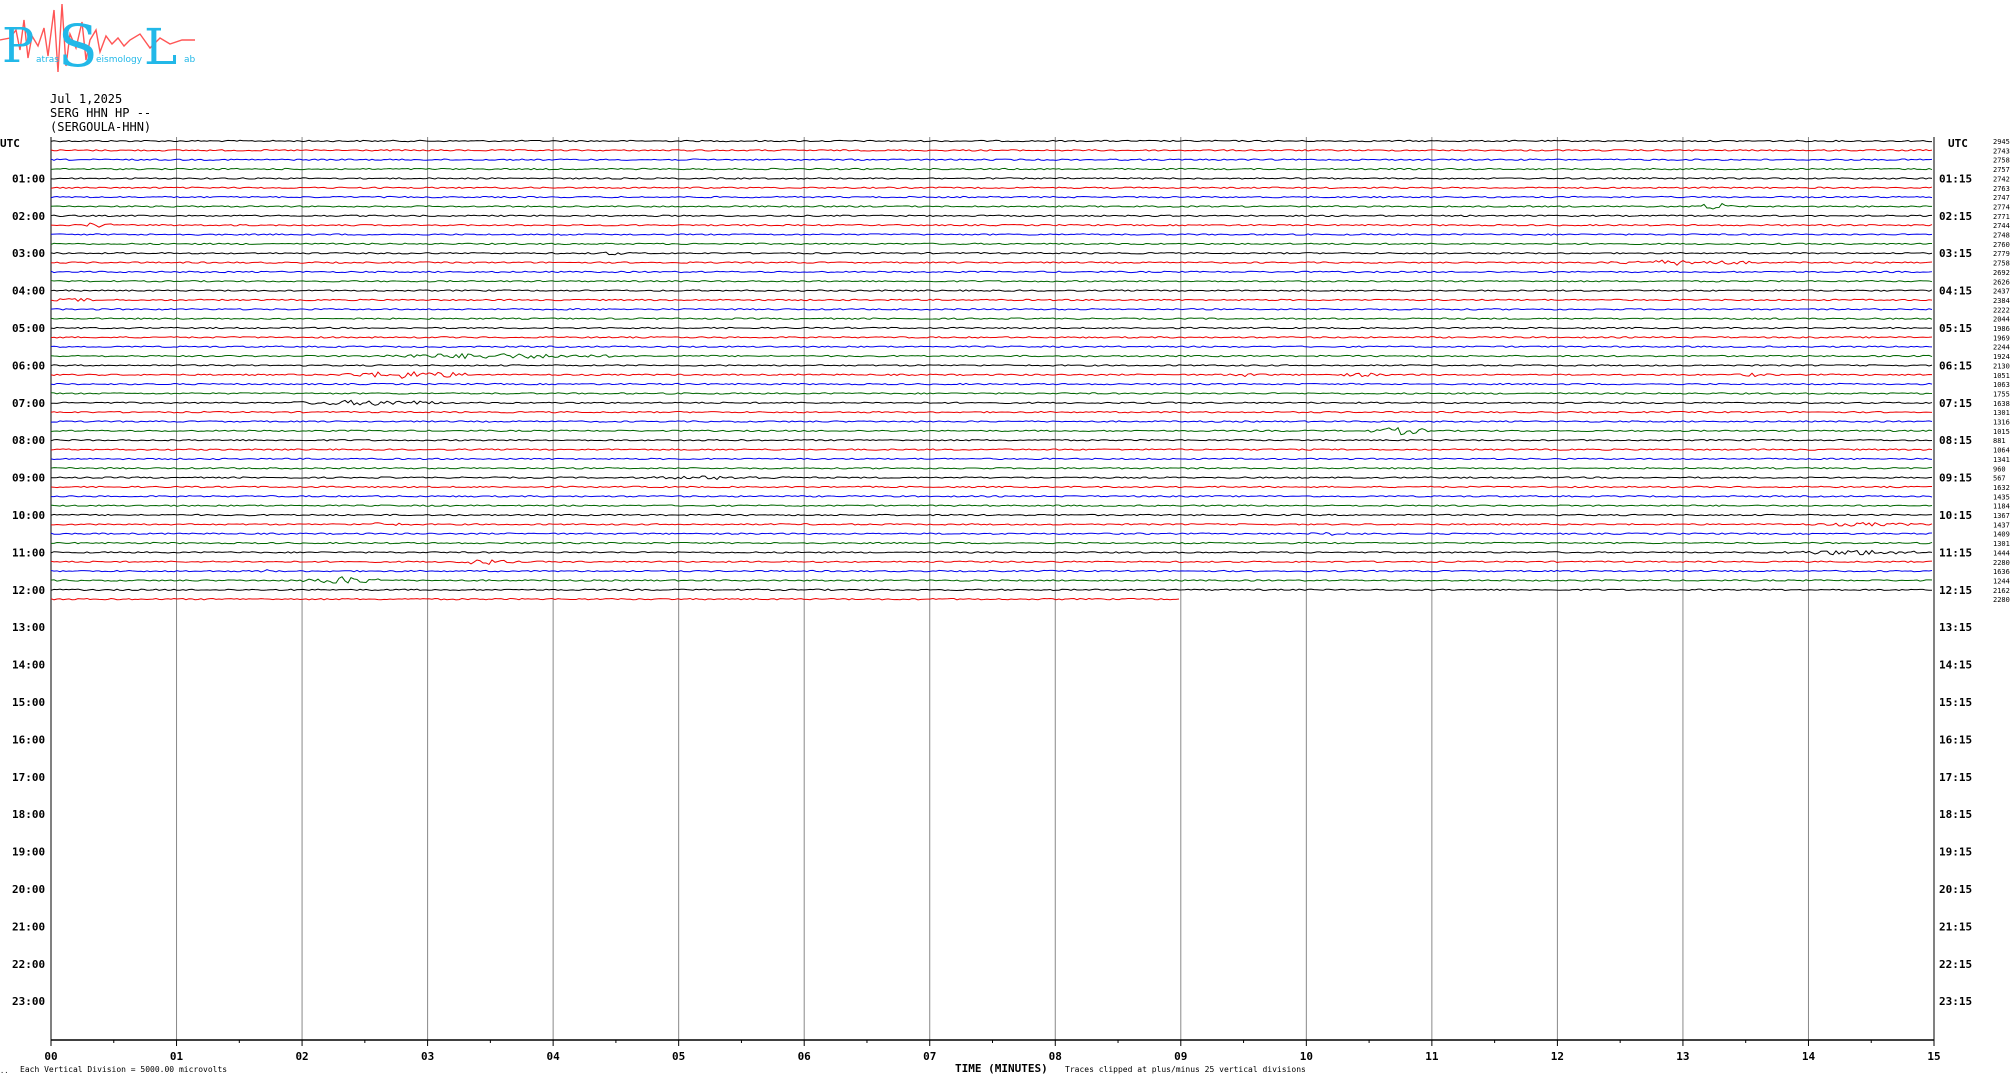 The image size is (2010, 1080). What do you see at coordinates (2001, 198) in the screenshot?
I see `trace-rms-label: 2747` at bounding box center [2001, 198].